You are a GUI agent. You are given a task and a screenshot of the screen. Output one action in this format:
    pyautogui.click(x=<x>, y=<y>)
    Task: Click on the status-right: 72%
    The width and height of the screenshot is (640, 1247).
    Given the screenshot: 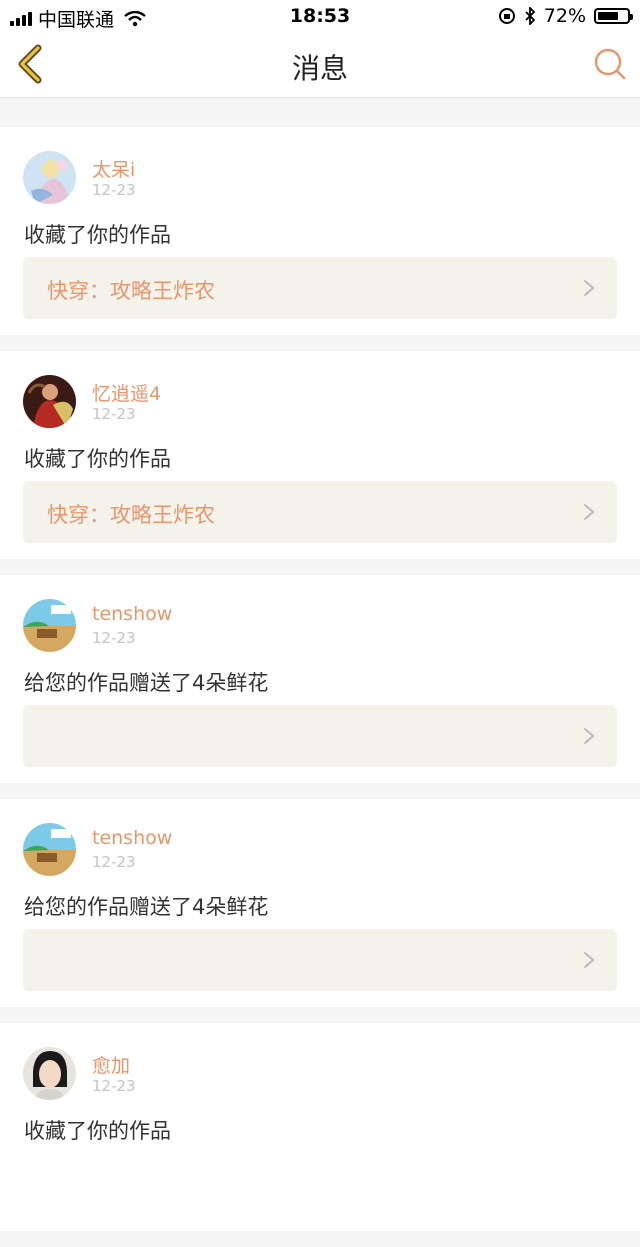 What is the action you would take?
    pyautogui.click(x=565, y=16)
    